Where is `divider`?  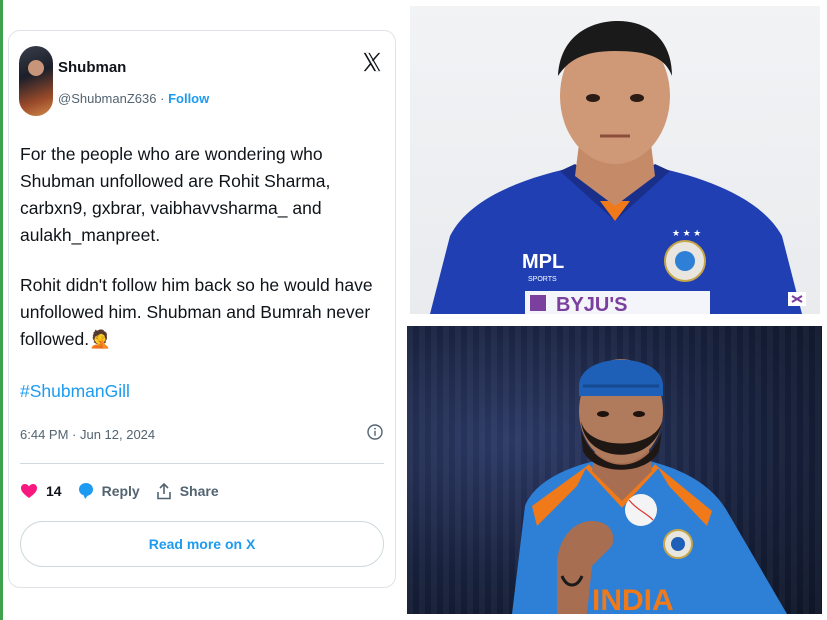 divider is located at coordinates (202, 463).